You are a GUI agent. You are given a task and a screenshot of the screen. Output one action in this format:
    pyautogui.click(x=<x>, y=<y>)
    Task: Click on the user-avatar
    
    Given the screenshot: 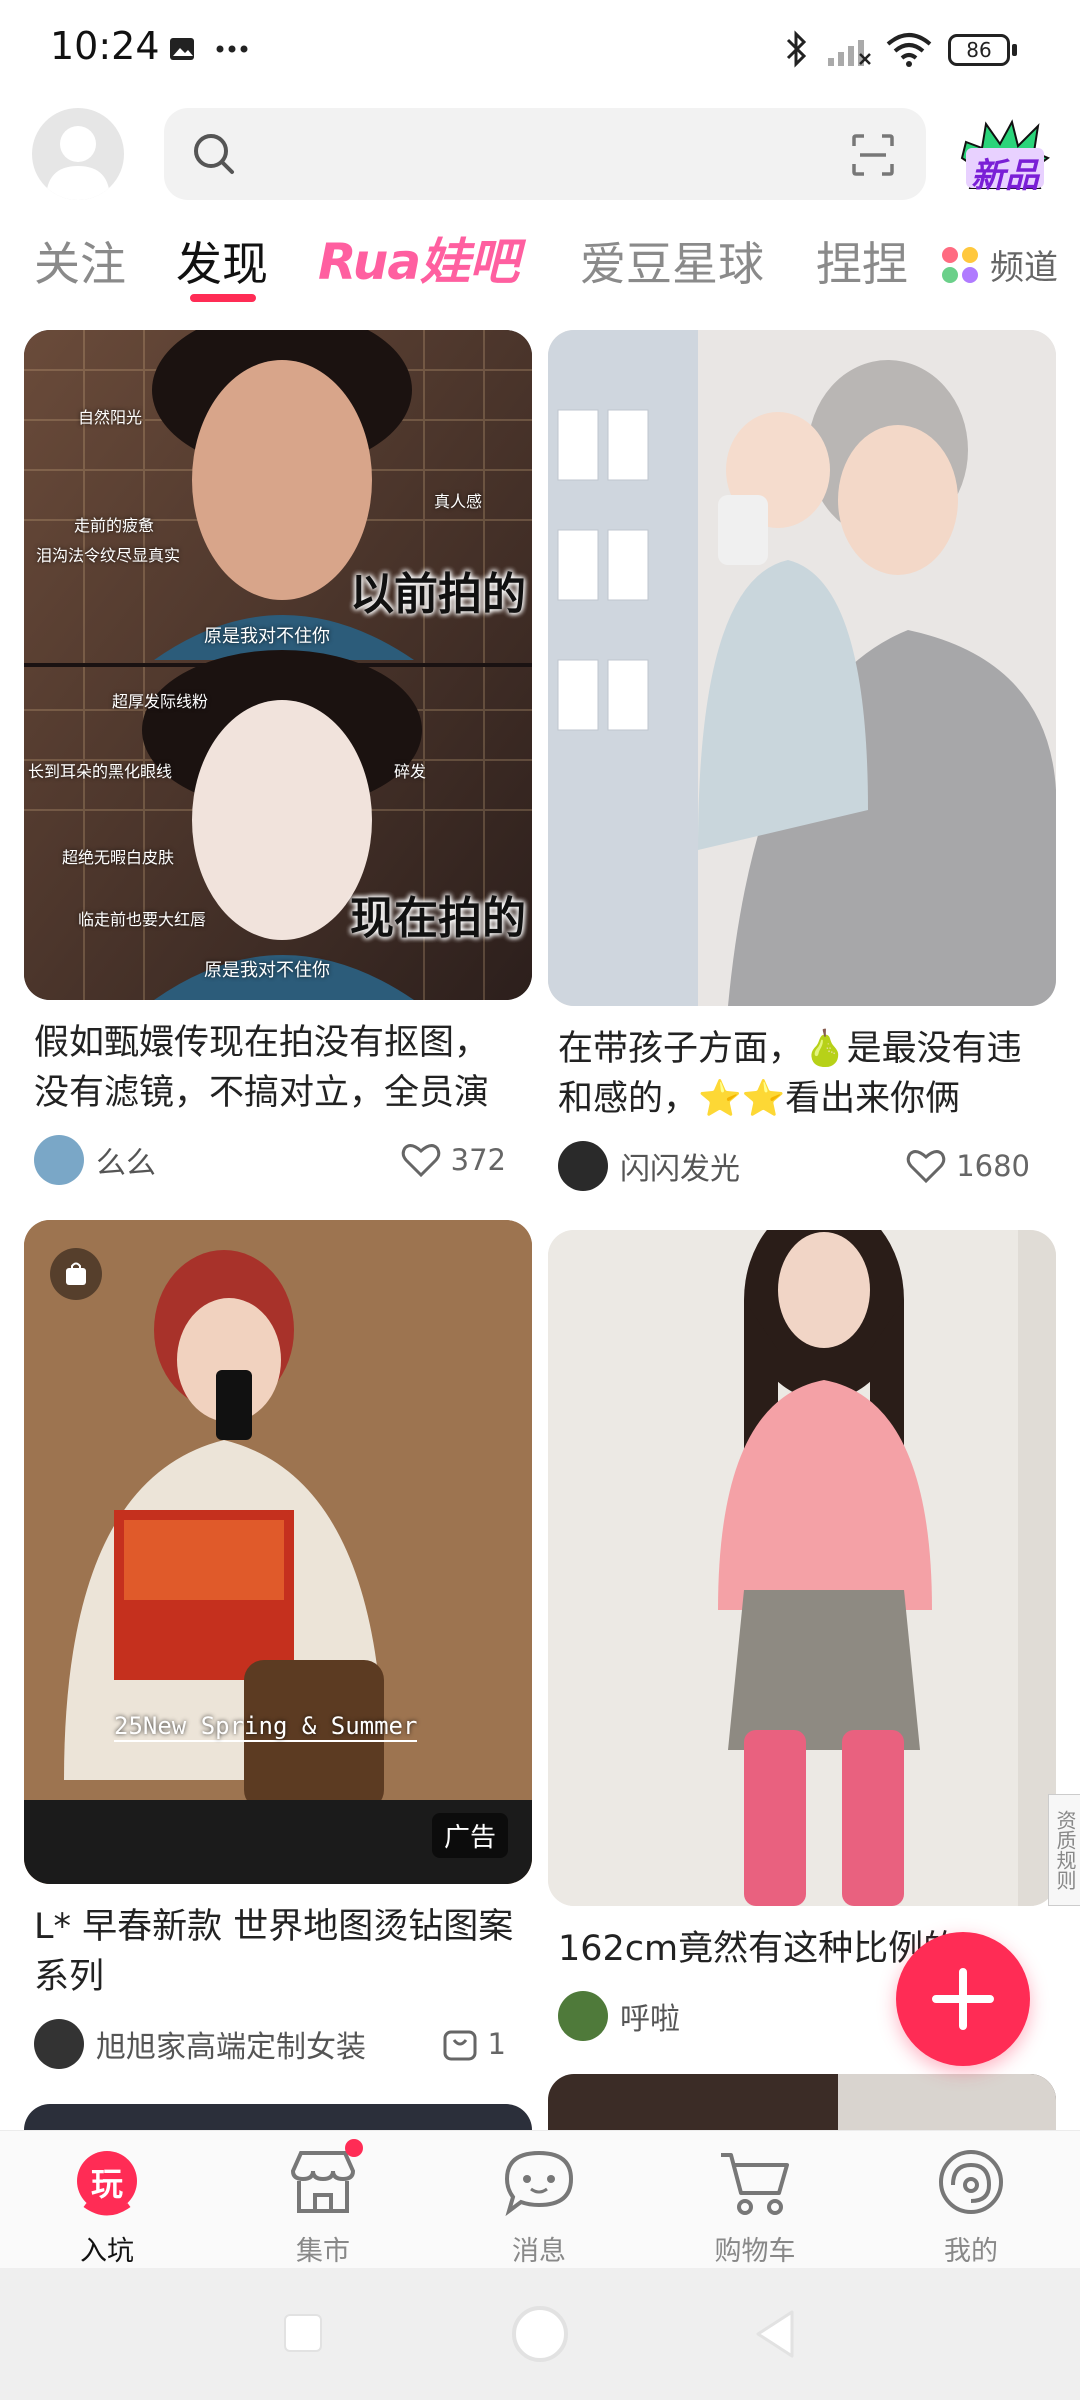 What is the action you would take?
    pyautogui.click(x=78, y=154)
    